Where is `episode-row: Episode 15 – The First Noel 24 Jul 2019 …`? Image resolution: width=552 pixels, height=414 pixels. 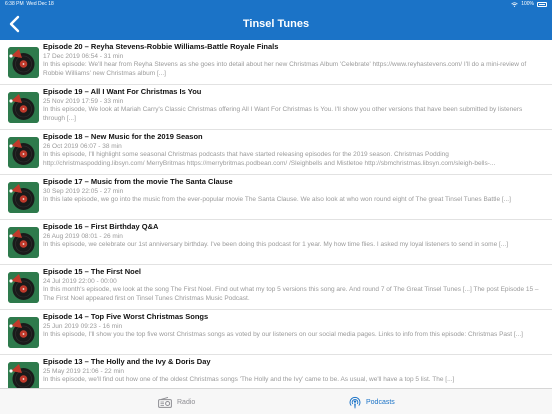 episode-row: Episode 15 – The First Noel 24 Jul 2019 … is located at coordinates (276, 287).